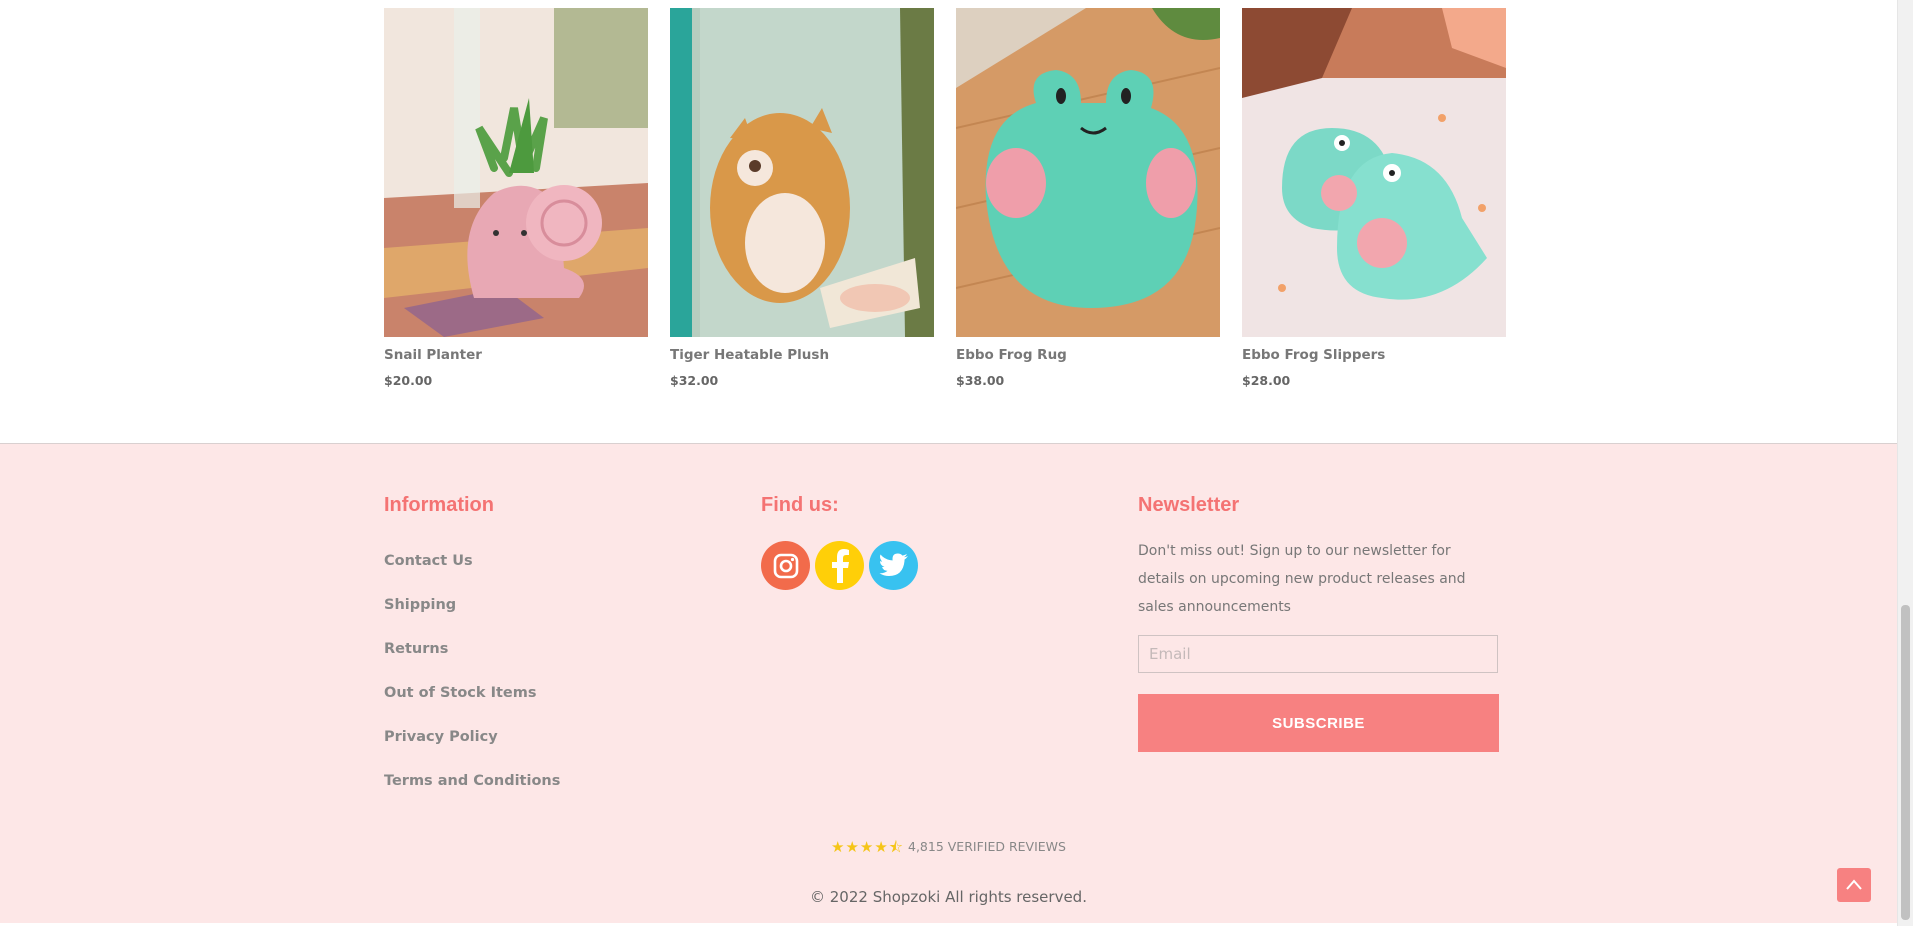  I want to click on product-card: Ebbo Frog Slippers $28.00, so click(1374, 198).